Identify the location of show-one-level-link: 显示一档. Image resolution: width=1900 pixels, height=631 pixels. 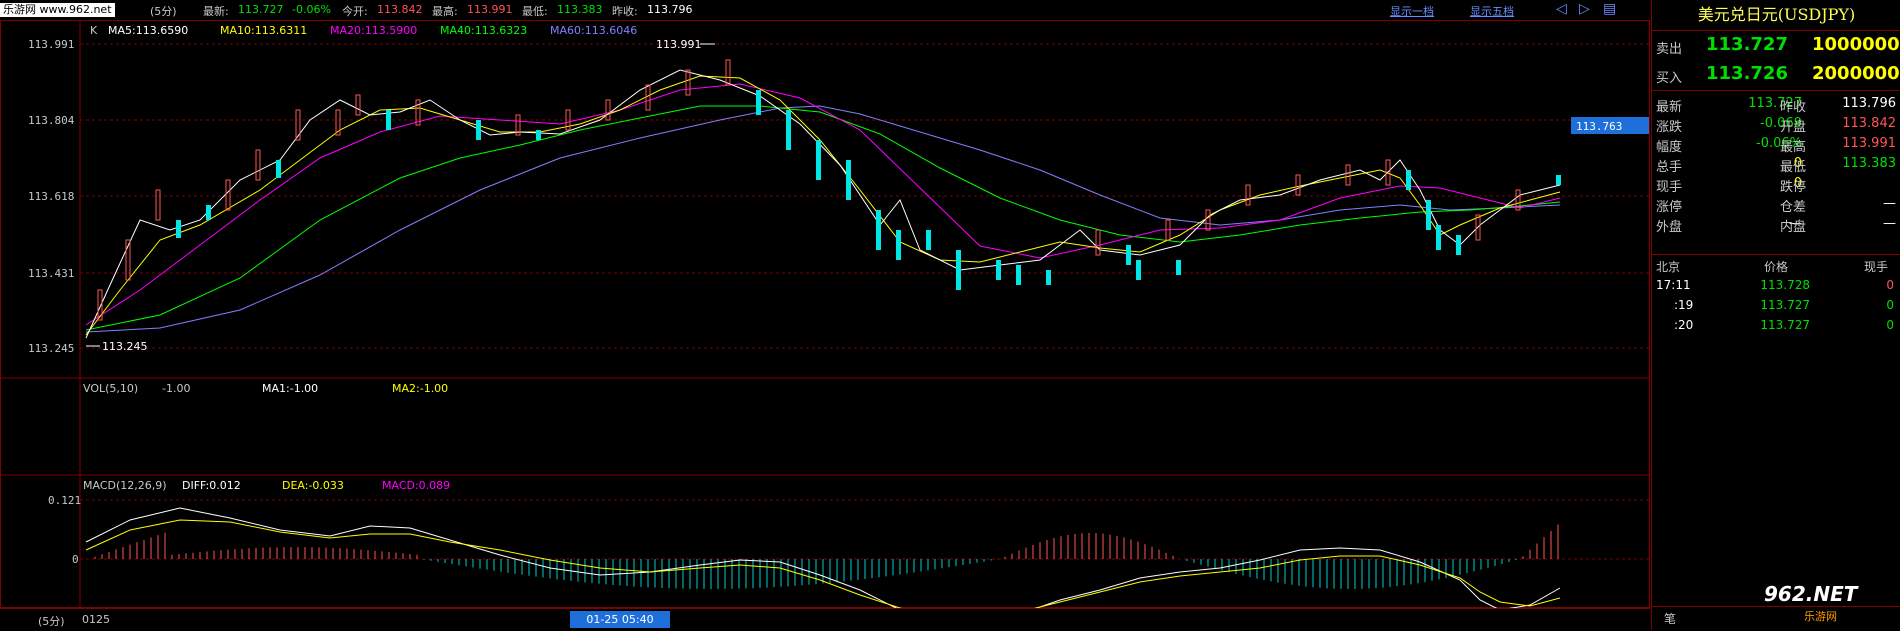
(1412, 11).